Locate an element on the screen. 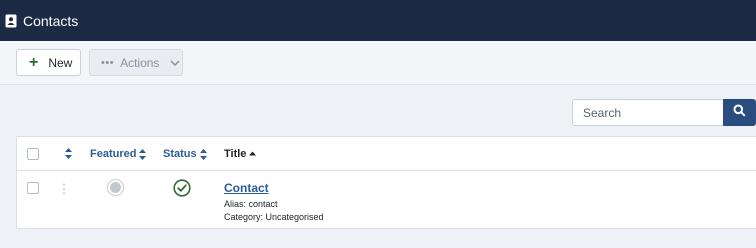 The image size is (756, 248). table-header: Featured Status Title is located at coordinates (386, 154).